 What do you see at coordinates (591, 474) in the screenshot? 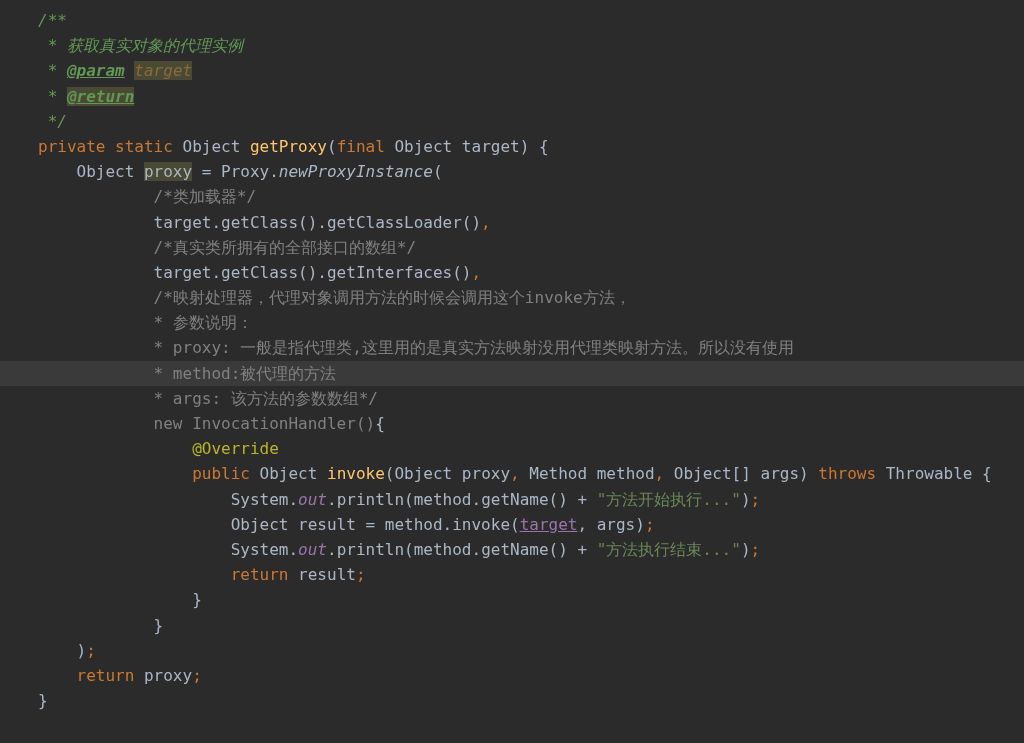
I see `code-line: public Object invoke(Object proxy, Method method, Object[] args) throws Throwable {` at bounding box center [591, 474].